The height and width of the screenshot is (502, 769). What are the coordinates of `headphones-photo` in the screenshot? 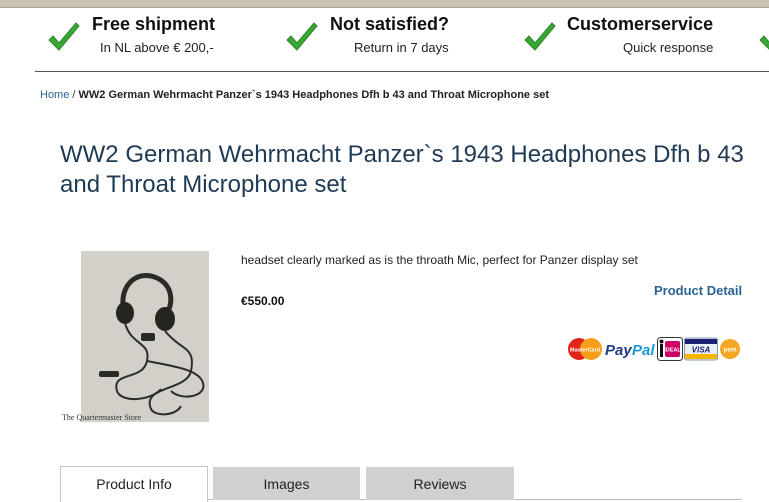 It's located at (145, 336).